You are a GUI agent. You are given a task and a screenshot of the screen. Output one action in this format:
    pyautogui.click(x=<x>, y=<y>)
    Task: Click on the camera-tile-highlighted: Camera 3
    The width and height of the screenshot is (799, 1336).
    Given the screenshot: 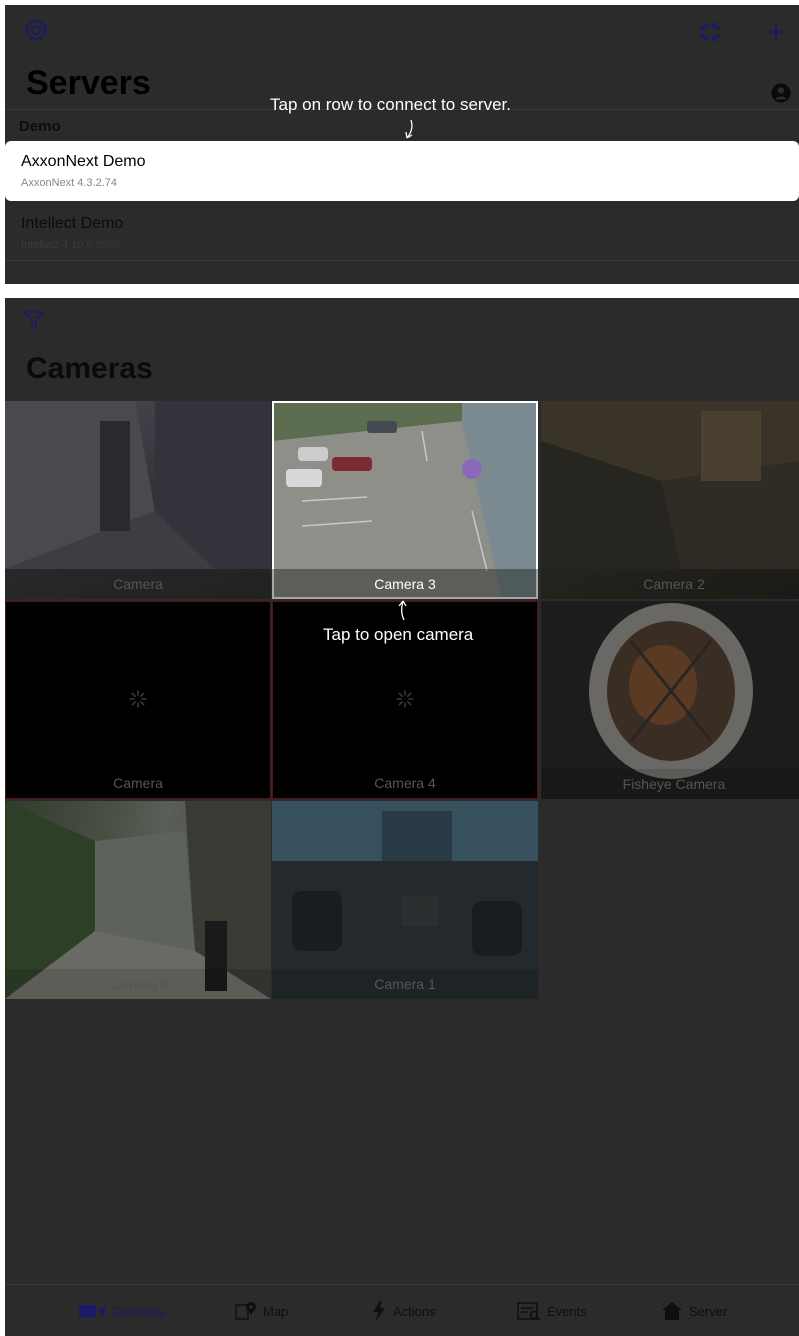 What is the action you would take?
    pyautogui.click(x=405, y=500)
    